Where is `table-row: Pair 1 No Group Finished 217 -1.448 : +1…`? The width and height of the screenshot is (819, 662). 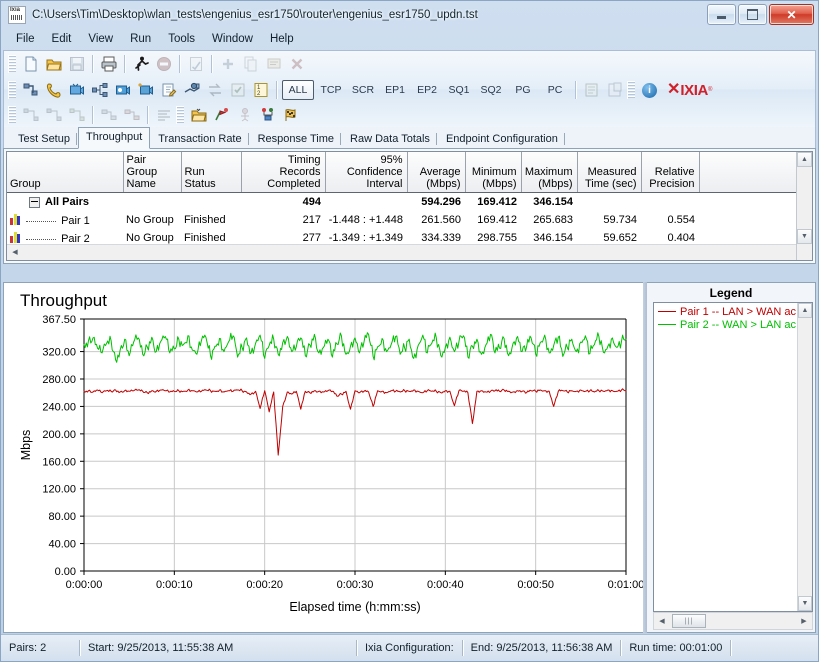
table-row: Pair 1 No Group Finished 217 -1.448 : +1… is located at coordinates (409, 220).